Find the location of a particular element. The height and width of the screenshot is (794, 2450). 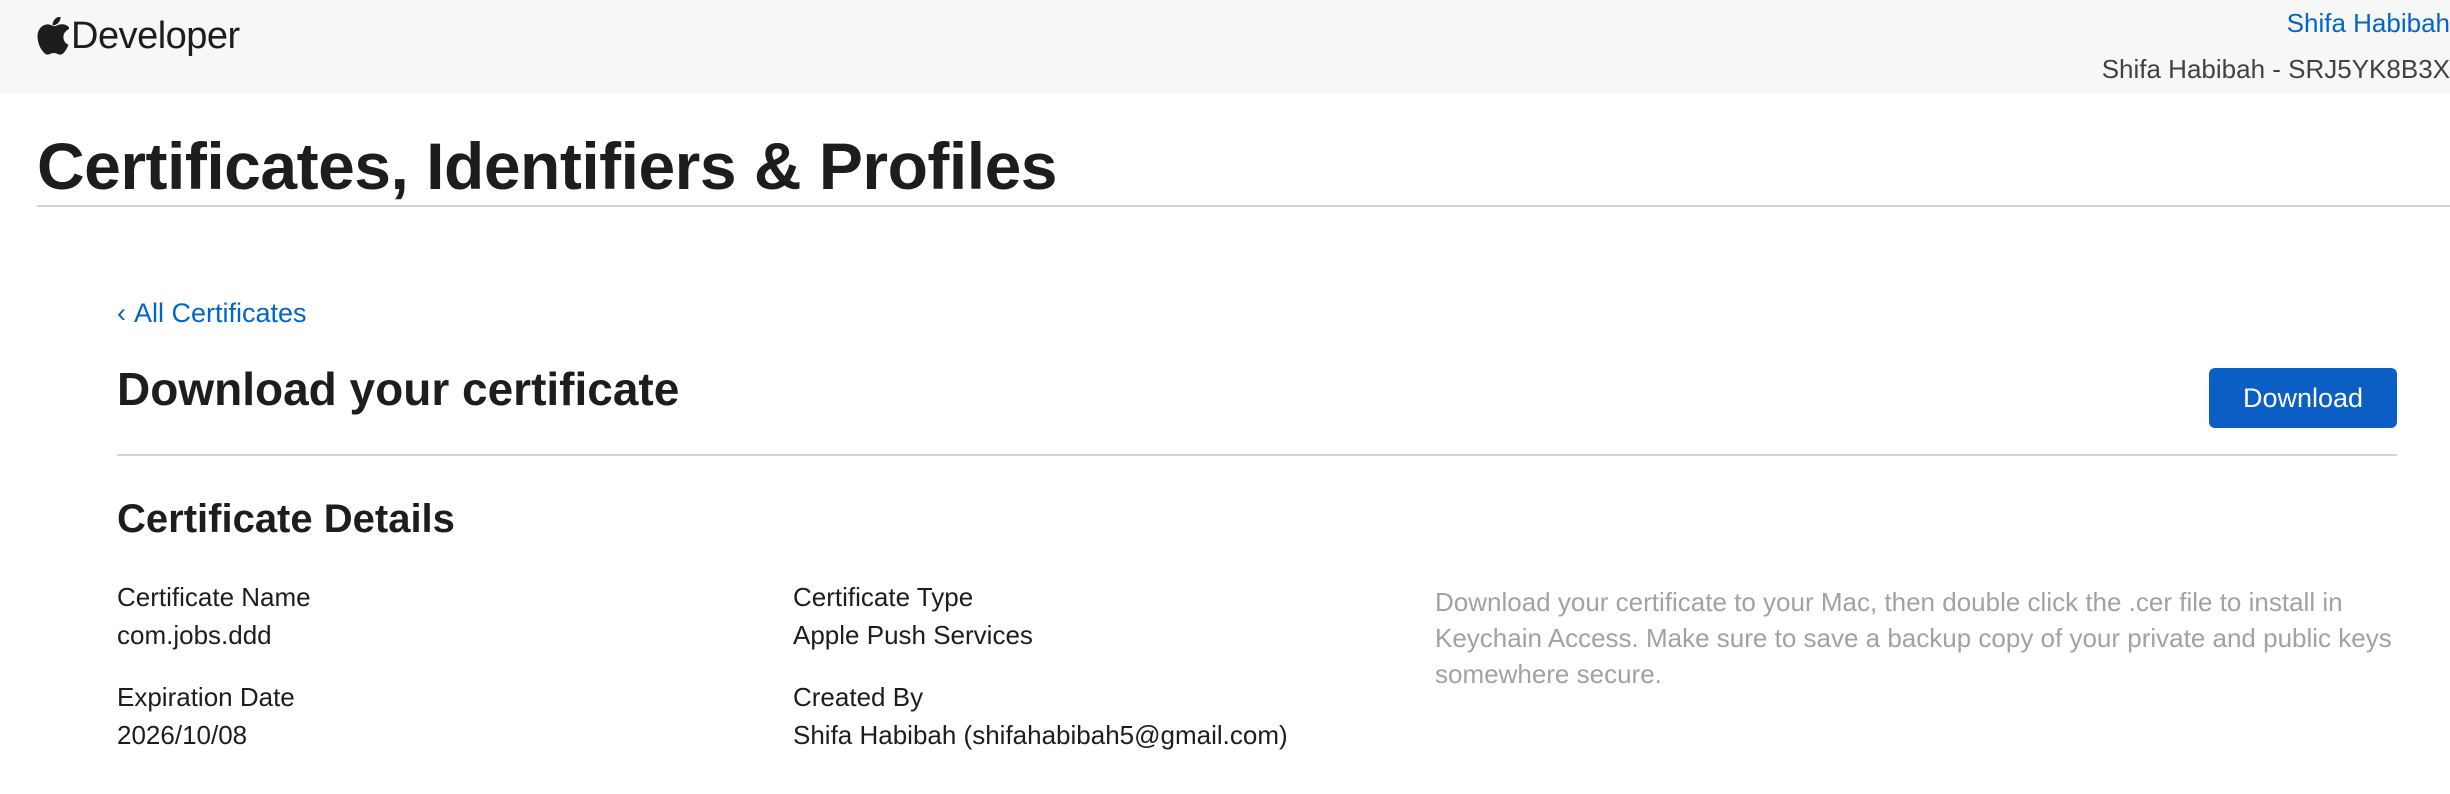

certificate-type-field: Certificate Type Apple Push Services is located at coordinates (913, 616).